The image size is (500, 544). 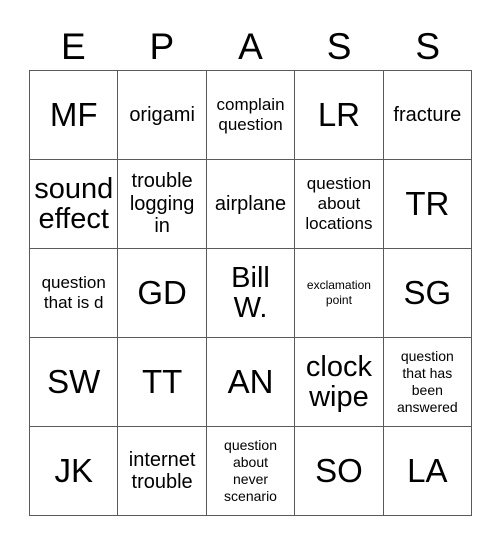 I want to click on bingo-cell-label: MF, so click(x=73, y=115).